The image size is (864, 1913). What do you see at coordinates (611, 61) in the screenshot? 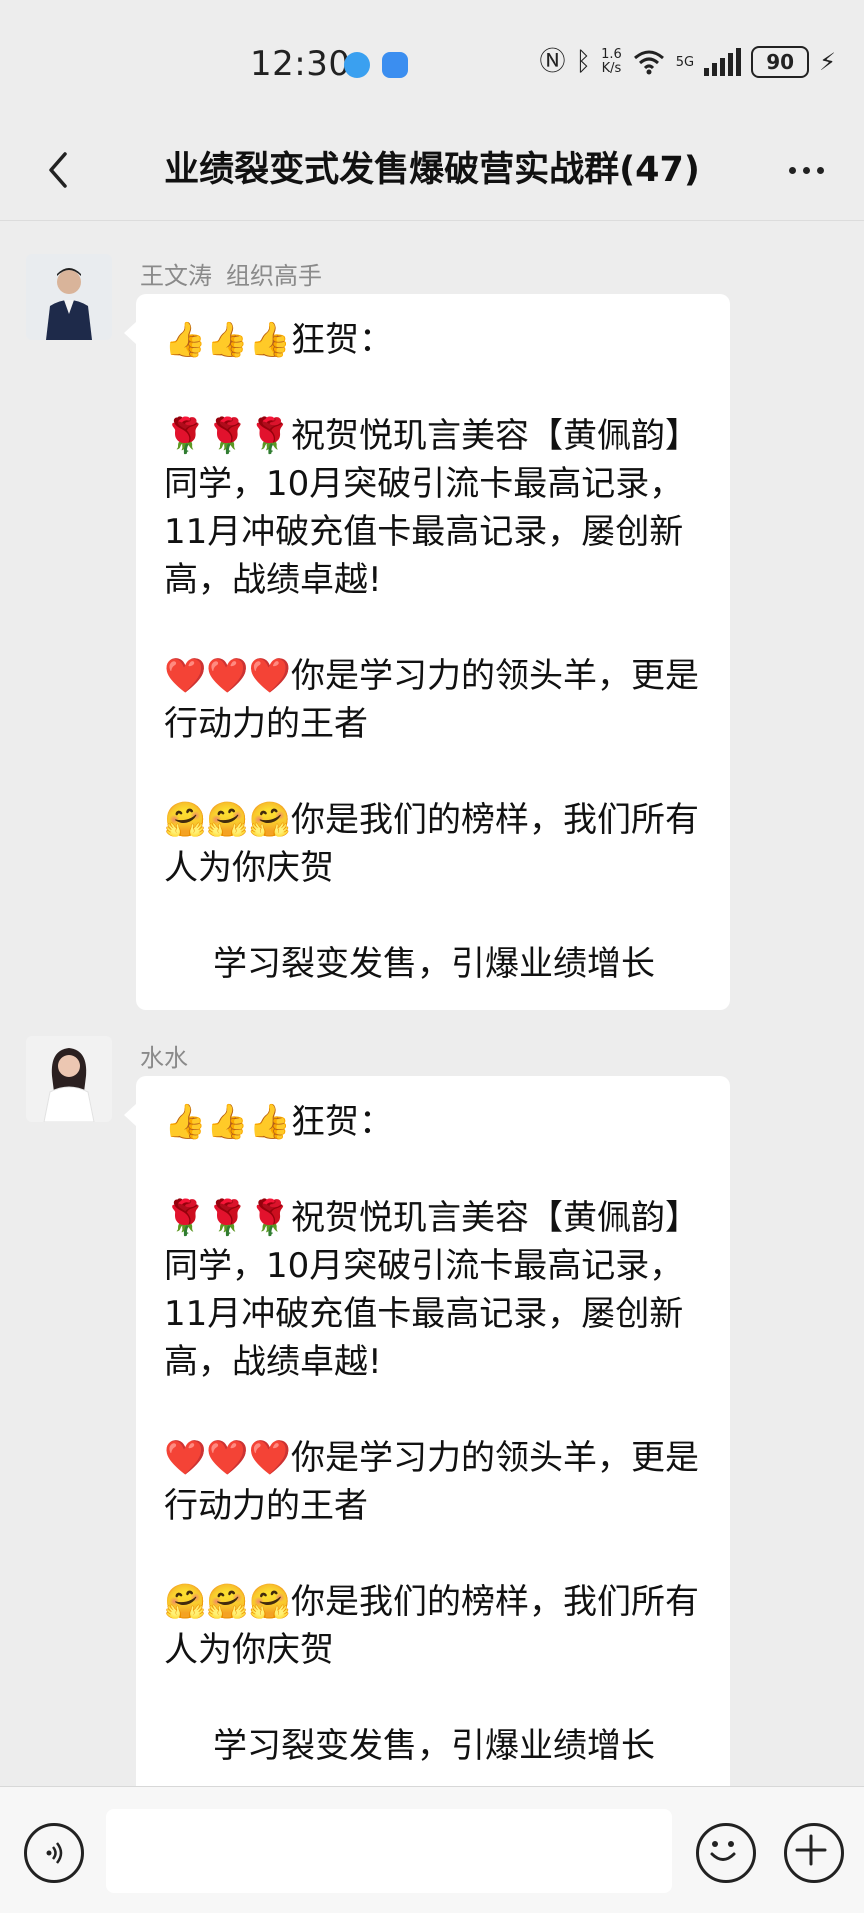
I see `net-speed: 1.6 K/s` at bounding box center [611, 61].